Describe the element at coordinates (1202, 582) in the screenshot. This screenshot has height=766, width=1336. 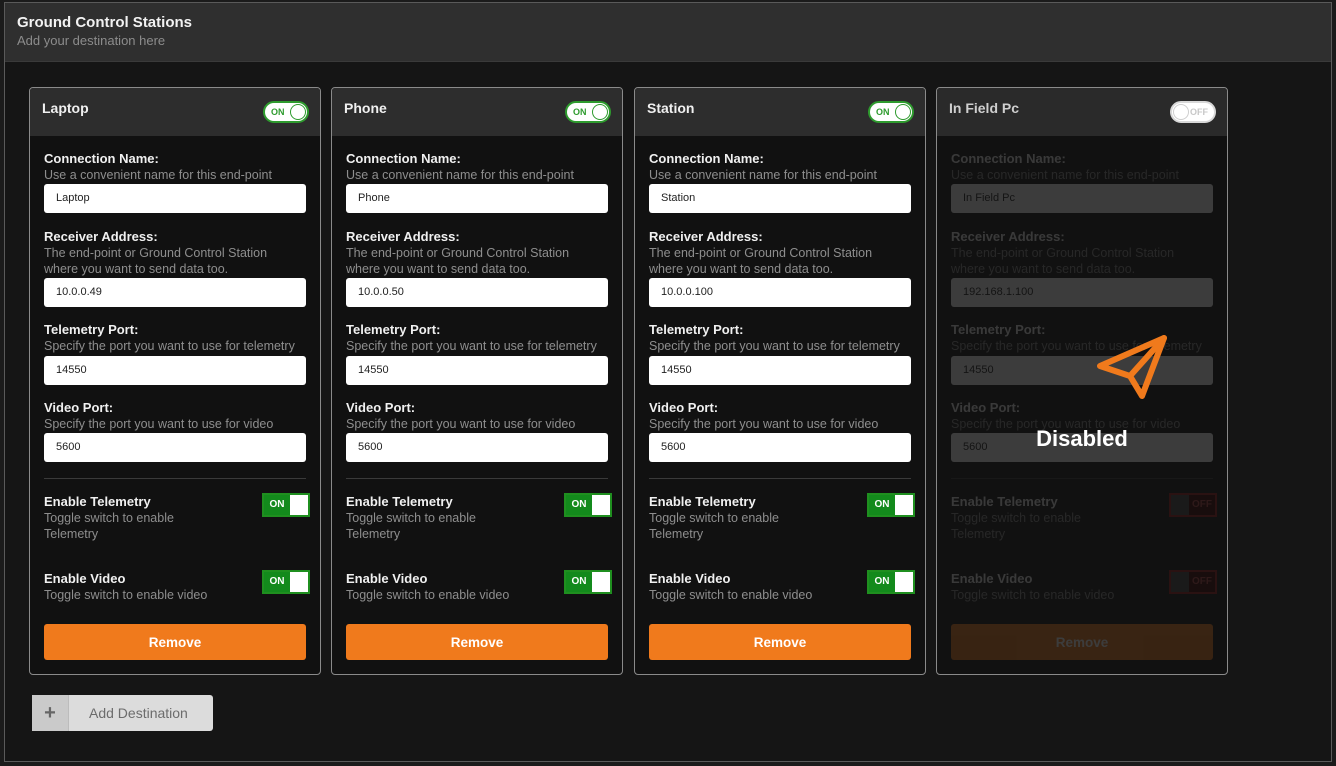
I see `video-toggle-label: OFF` at that location.